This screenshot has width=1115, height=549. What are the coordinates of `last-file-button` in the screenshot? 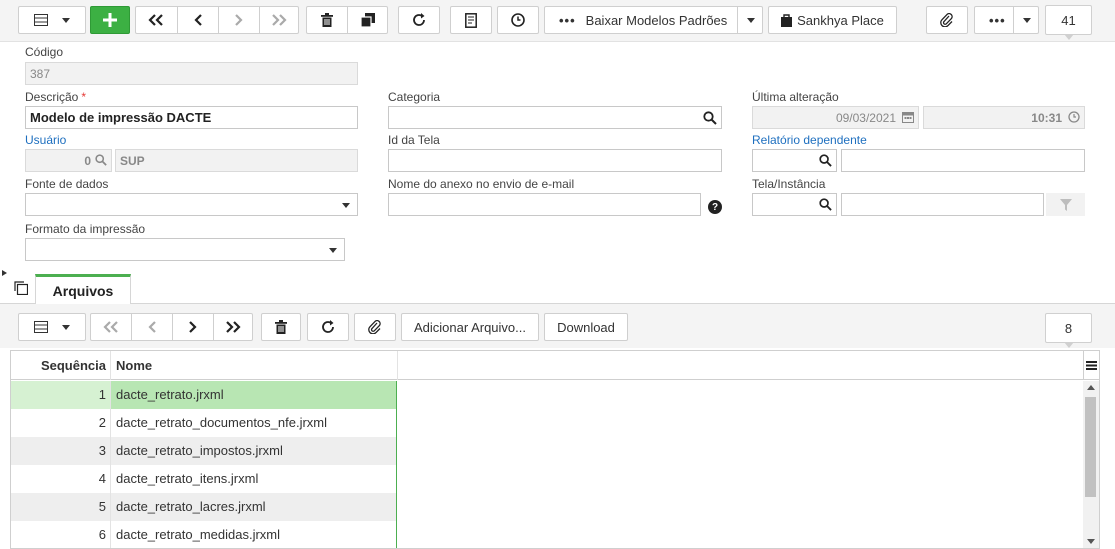 It's located at (233, 327).